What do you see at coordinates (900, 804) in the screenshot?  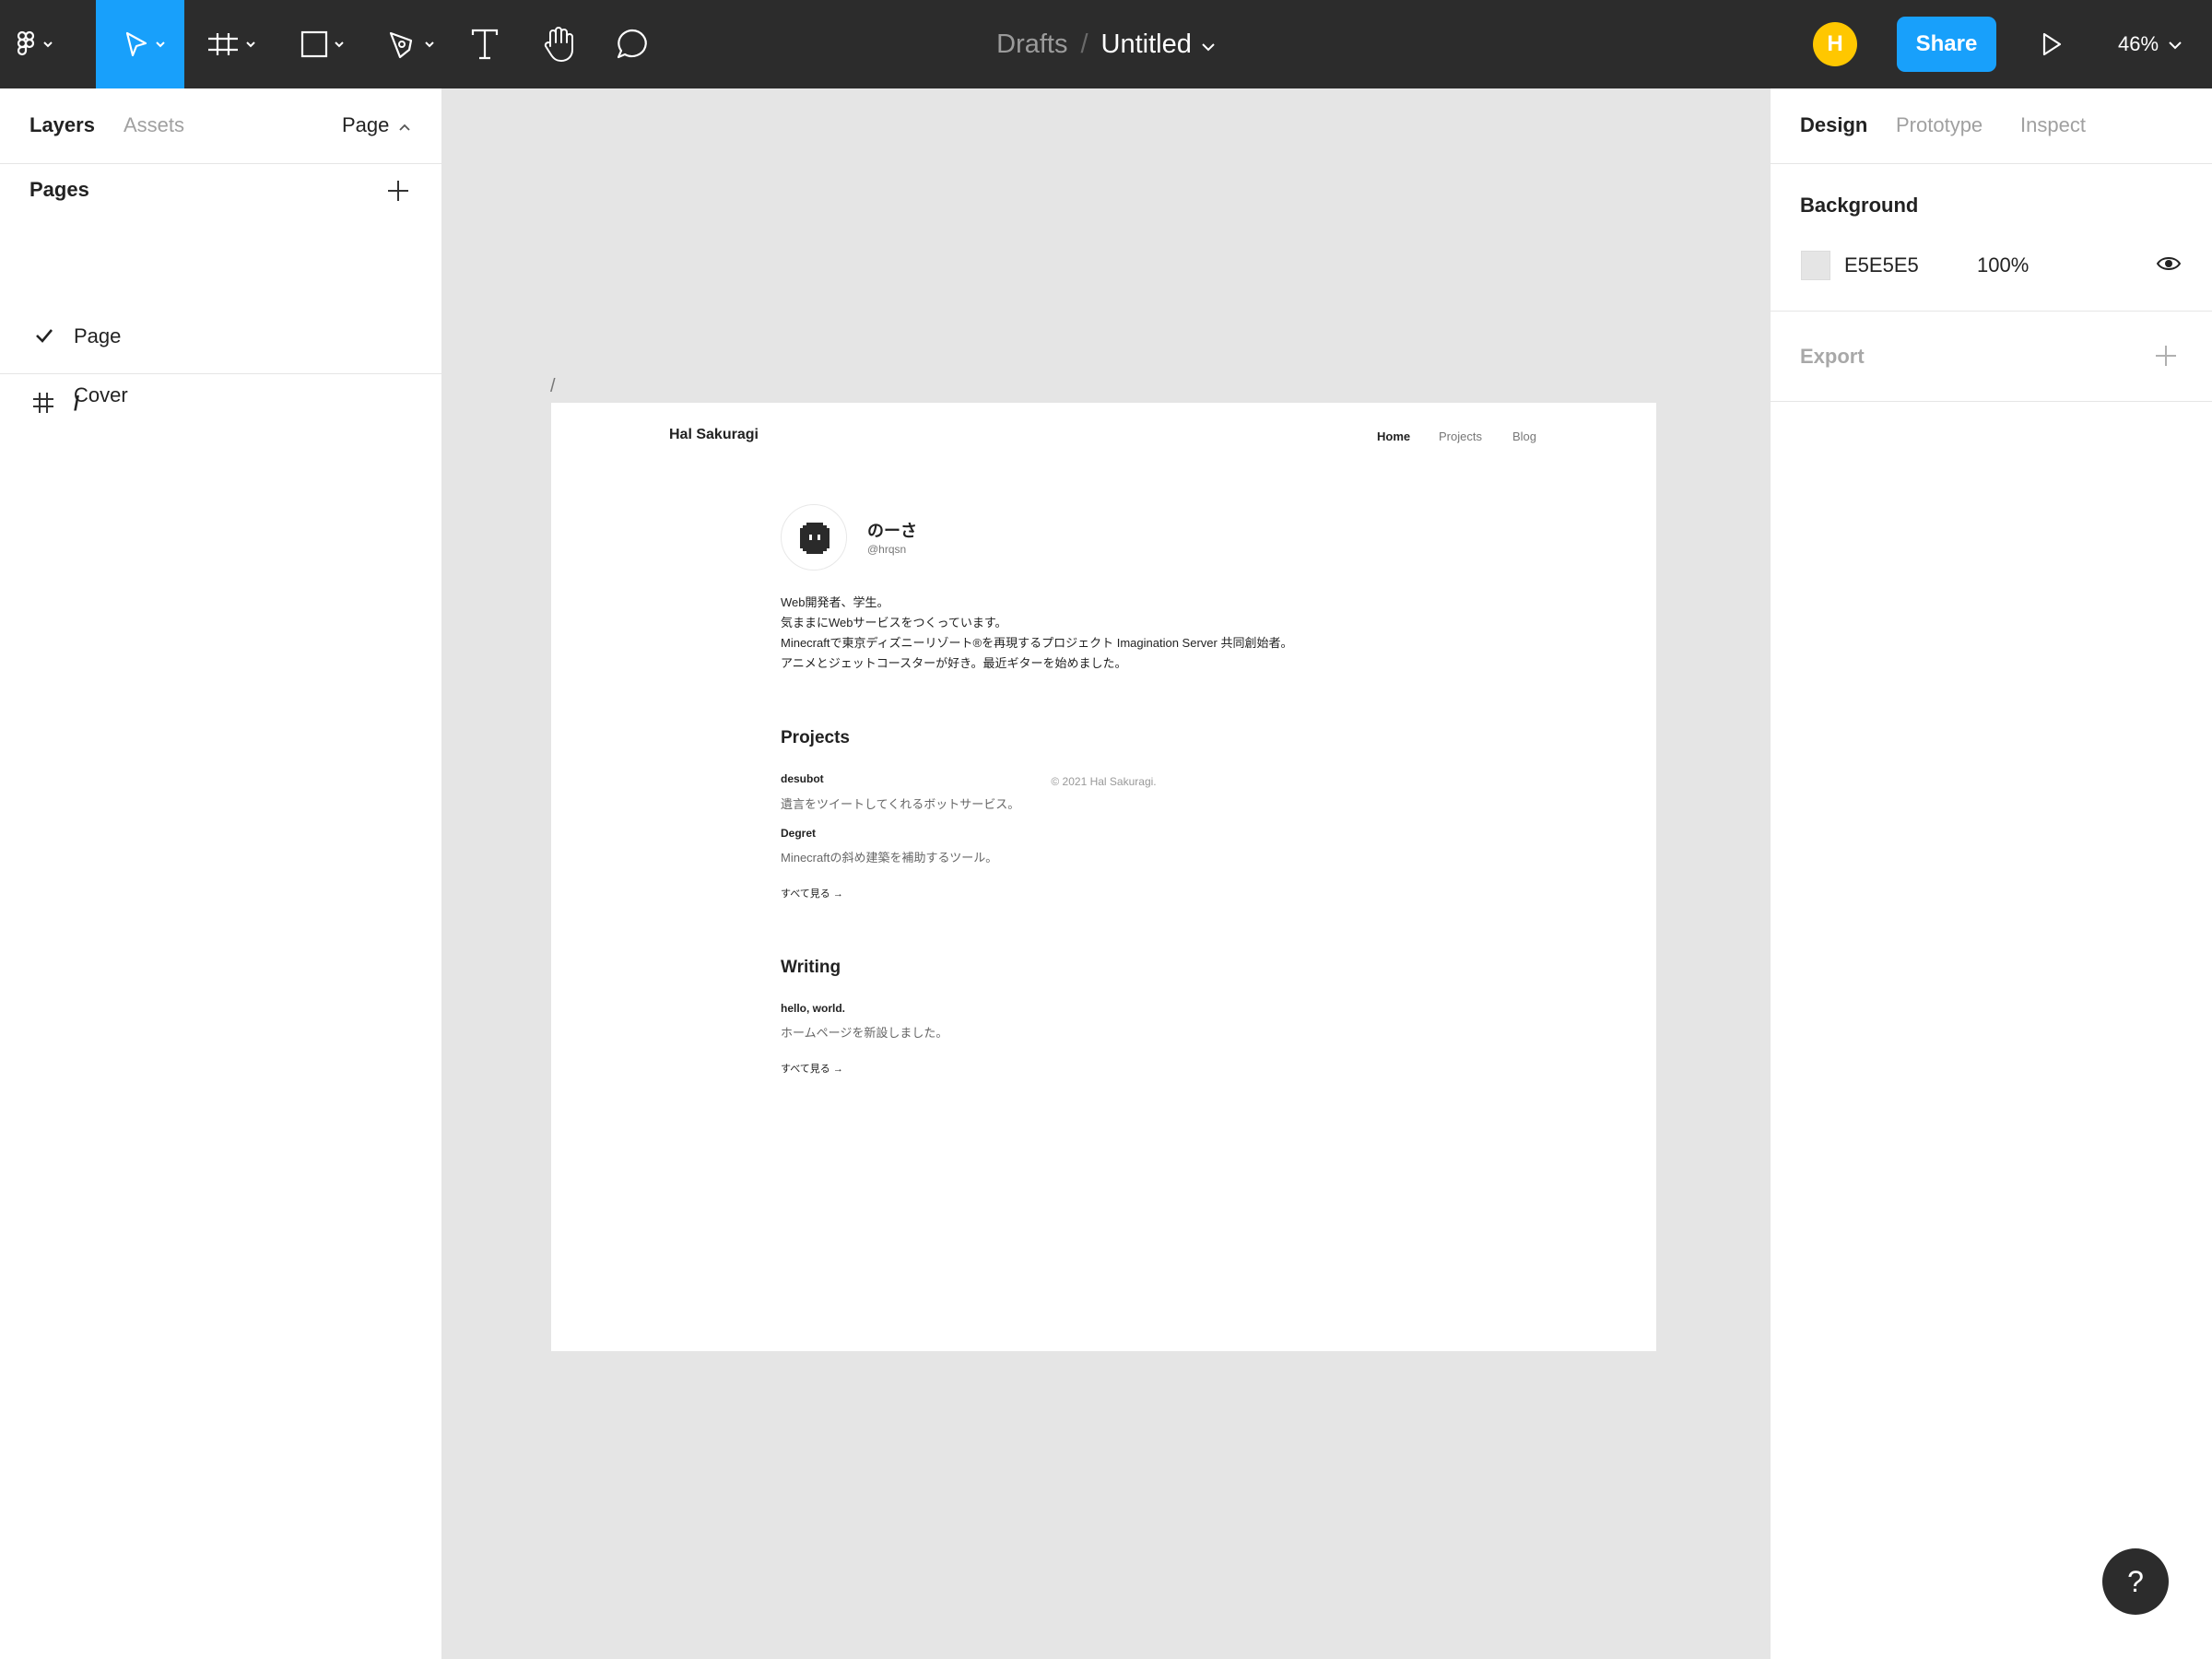 I see `project-description: 遺言をツイートしてくれるボットサービス。` at bounding box center [900, 804].